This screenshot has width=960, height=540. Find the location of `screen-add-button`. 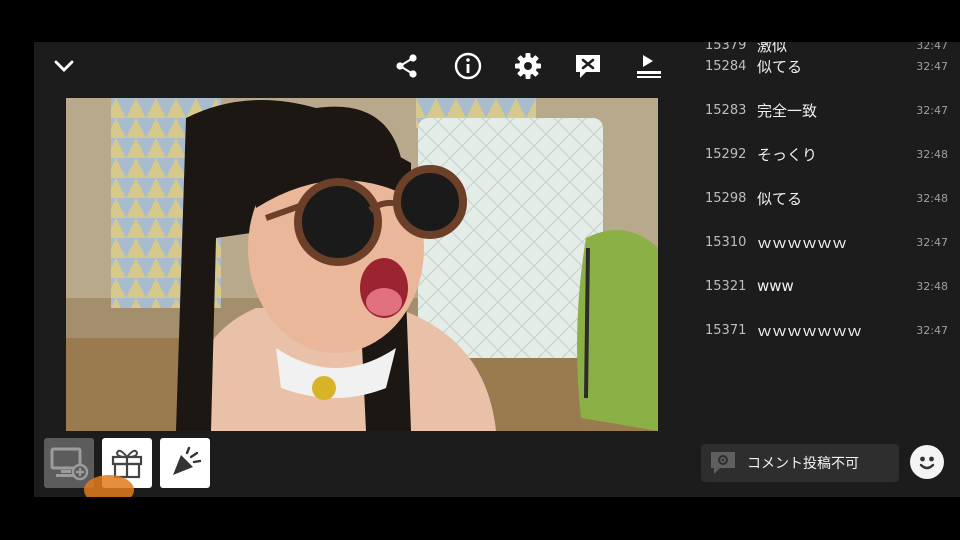

screen-add-button is located at coordinates (69, 463).